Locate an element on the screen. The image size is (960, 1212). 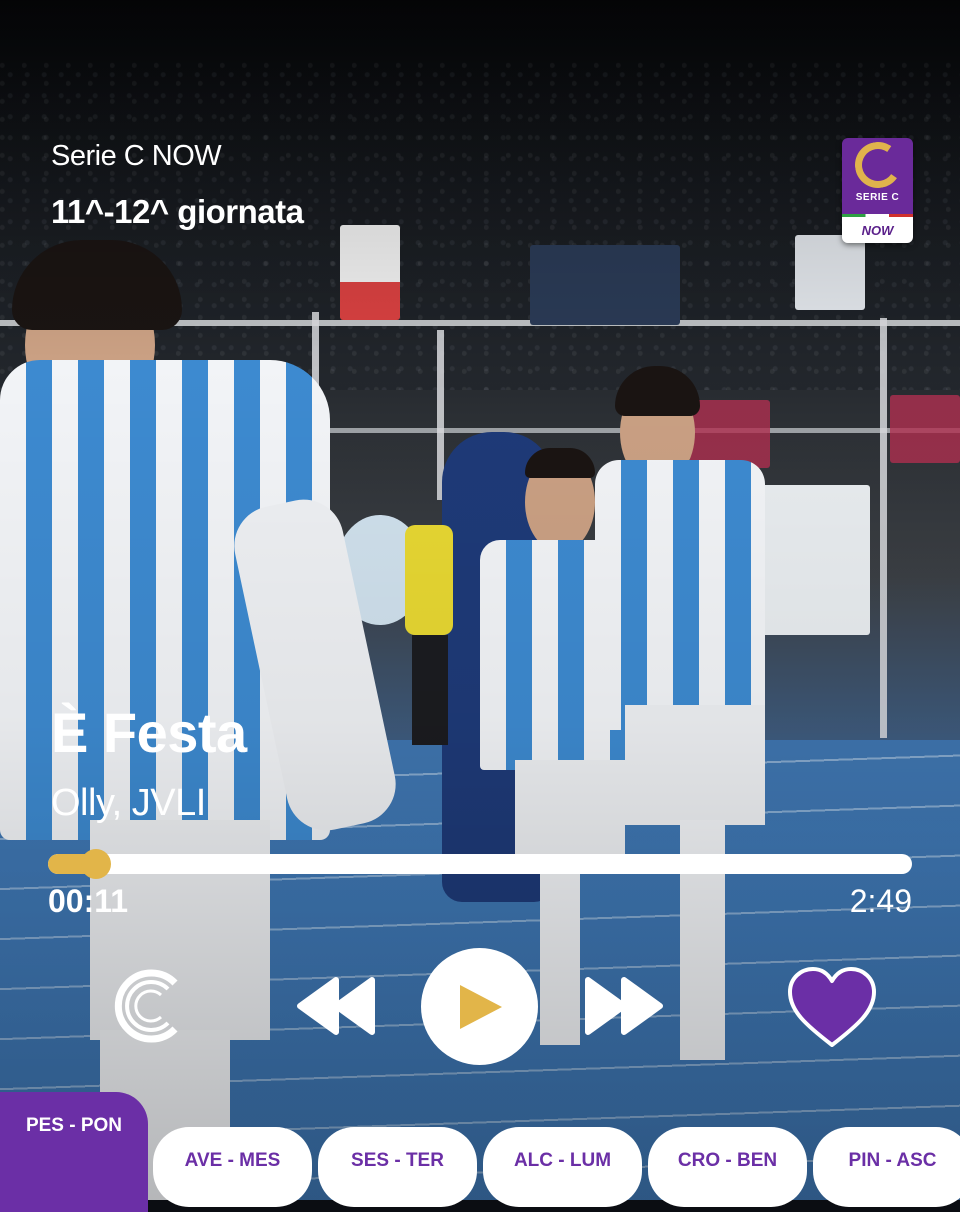
progress-bar is located at coordinates (480, 864).